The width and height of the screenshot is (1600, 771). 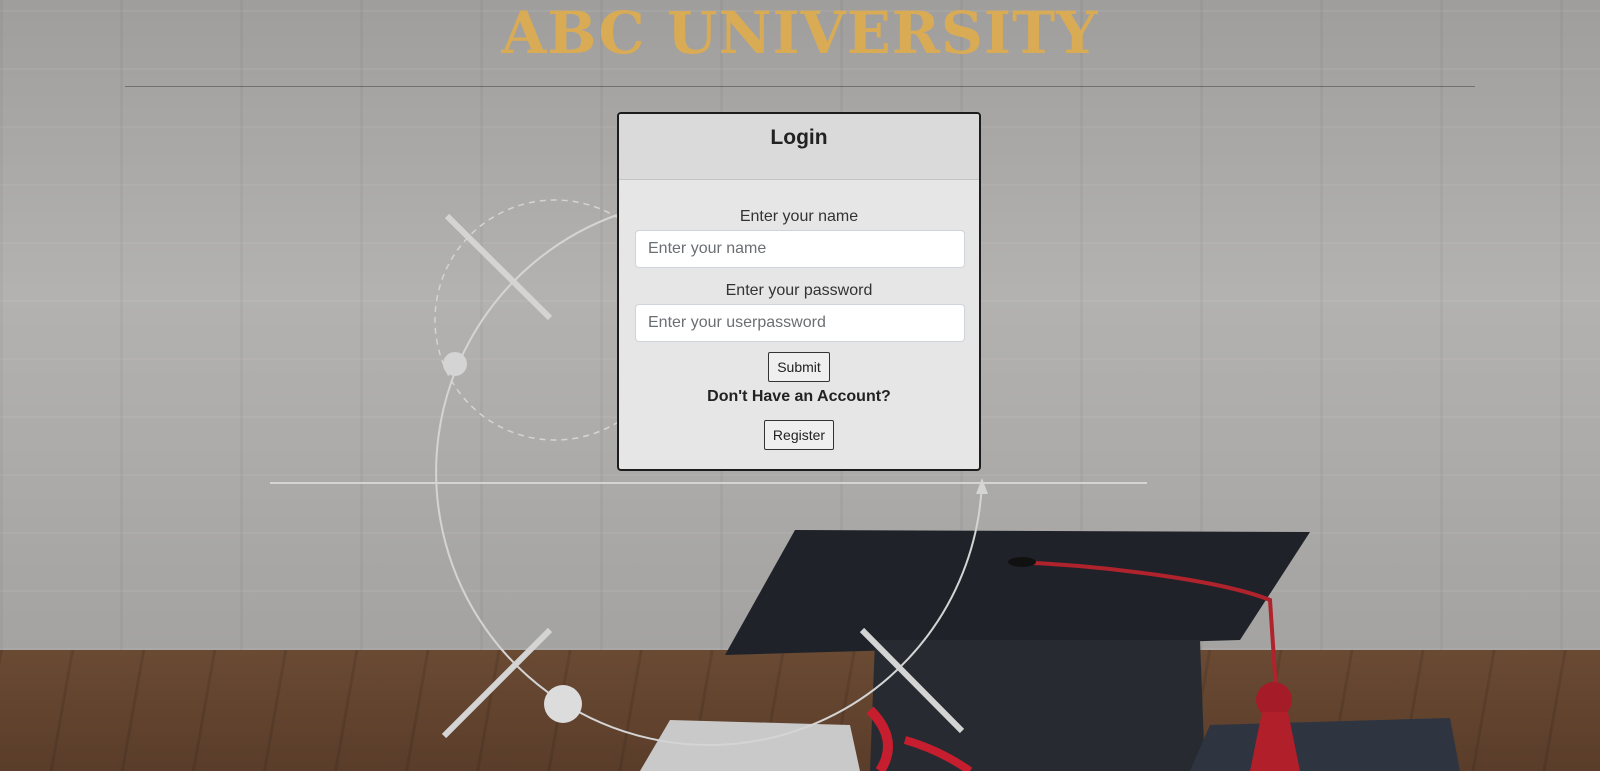 What do you see at coordinates (799, 216) in the screenshot?
I see `name-label: Enter your name` at bounding box center [799, 216].